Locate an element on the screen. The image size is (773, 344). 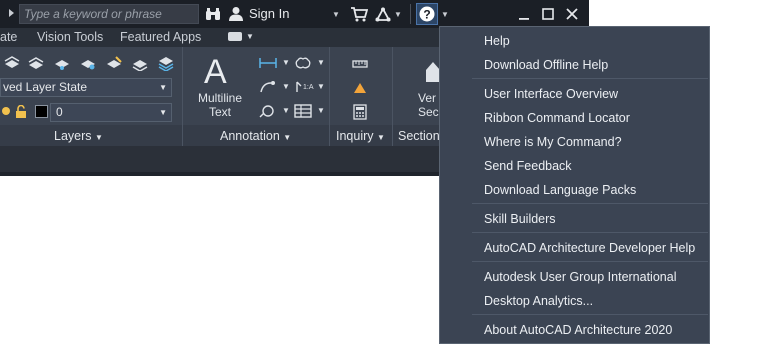
layer-value: 0 is located at coordinates (59, 112).